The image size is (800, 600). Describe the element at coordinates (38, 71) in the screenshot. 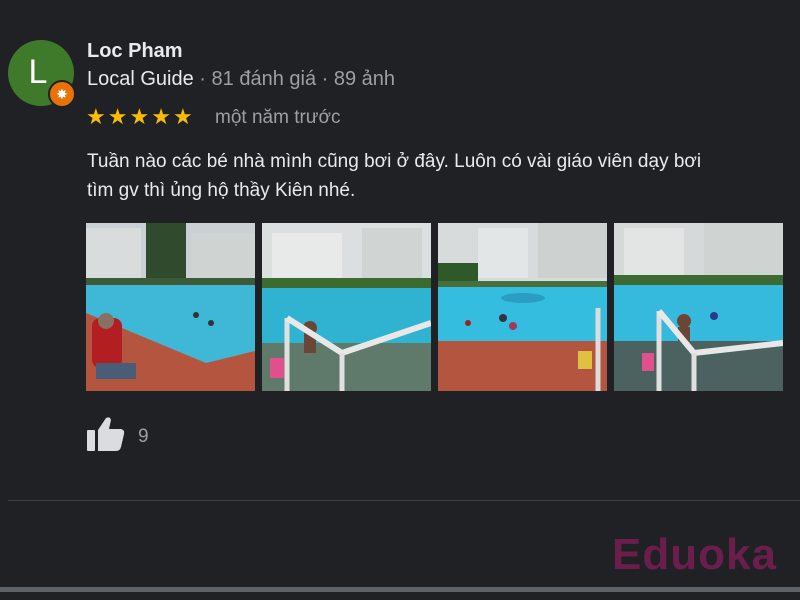

I see `avatar-initial: L` at that location.